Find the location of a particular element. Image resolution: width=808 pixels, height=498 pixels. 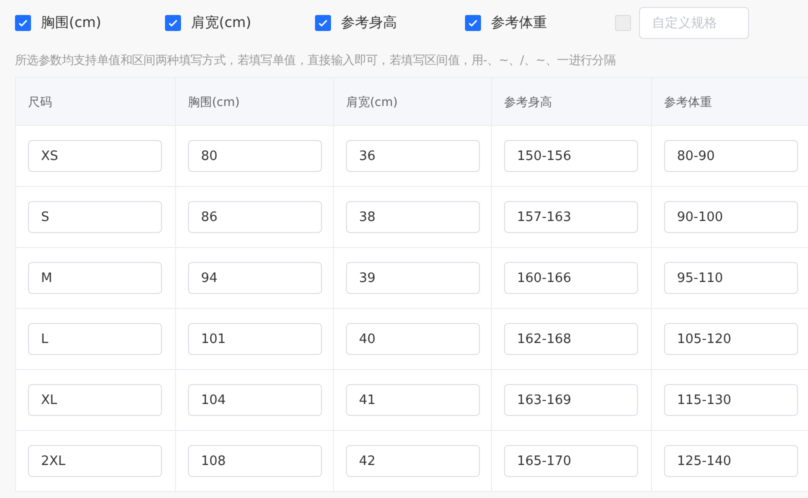

size-input: 162-168 is located at coordinates (571, 339).